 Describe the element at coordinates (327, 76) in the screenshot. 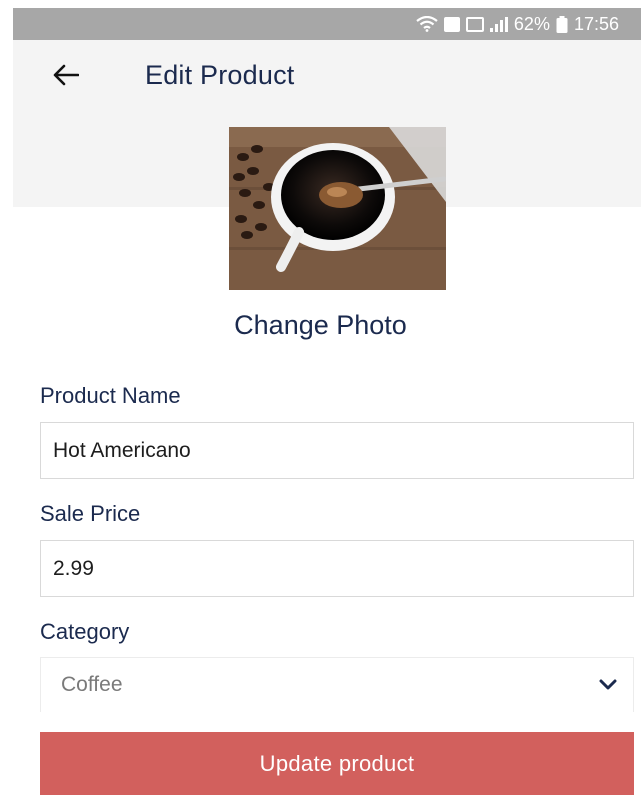

I see `app-bar: Edit Product` at that location.